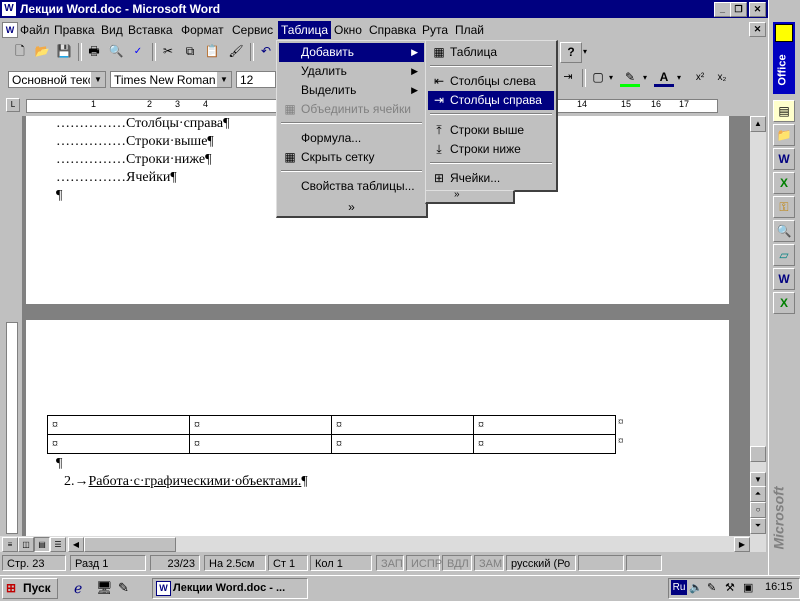  What do you see at coordinates (491, 130) in the screenshot?
I see `submenu-item-rows-above: ⤒ Строки выше` at bounding box center [491, 130].